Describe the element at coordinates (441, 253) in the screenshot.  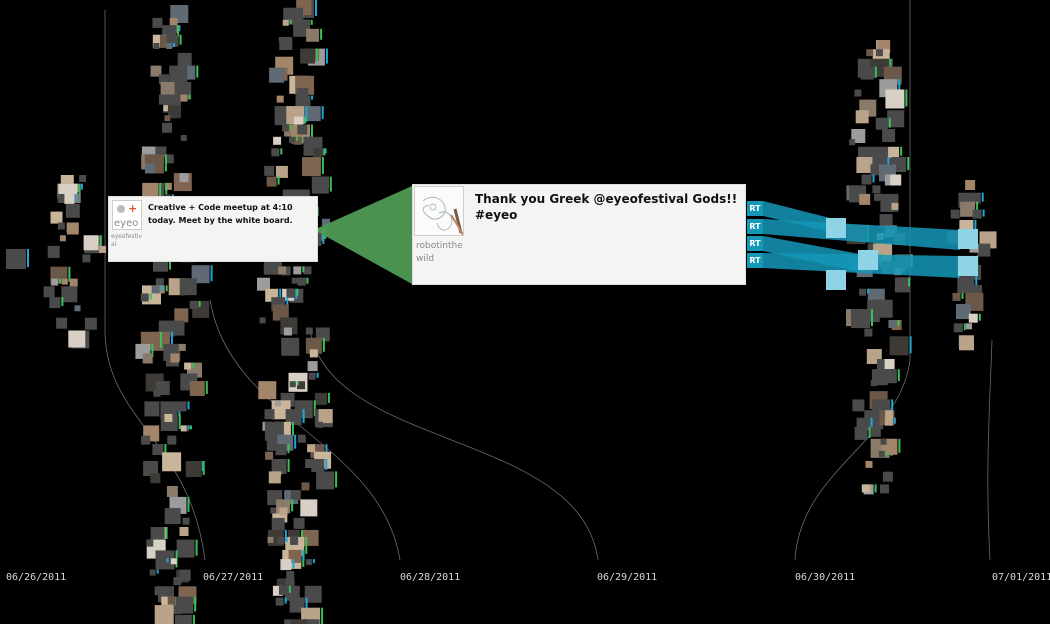
I see `tweet-handle: robotinthewild` at that location.